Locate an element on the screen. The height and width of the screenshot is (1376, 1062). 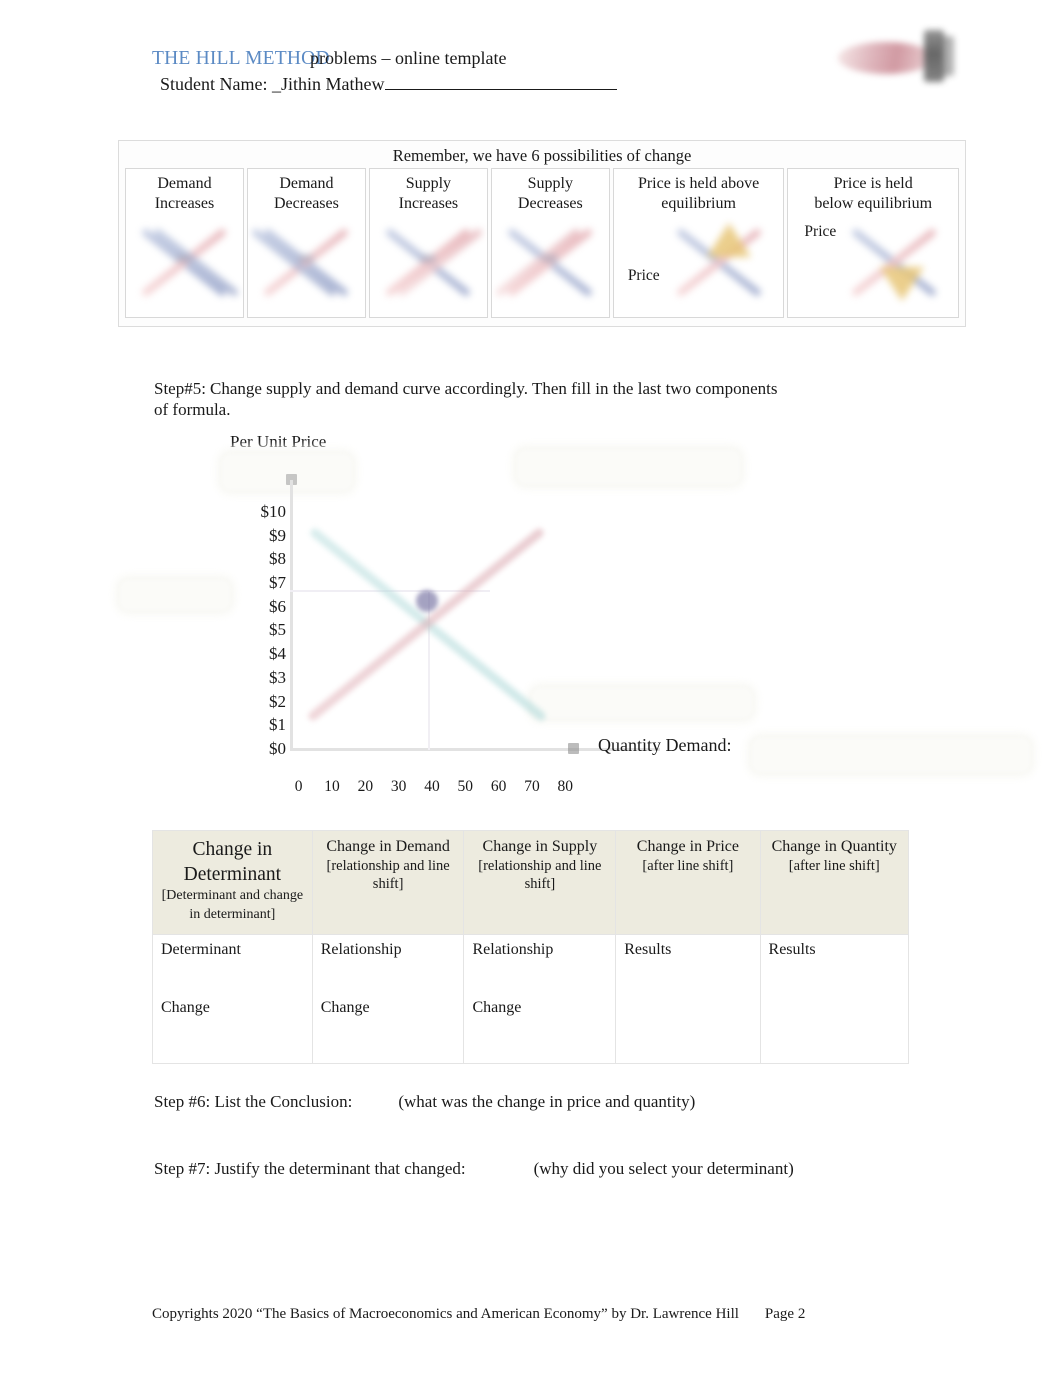
x-axis-tick-labels: 0 10 20 30 40 50 60 70 80 is located at coordinates (432, 787).